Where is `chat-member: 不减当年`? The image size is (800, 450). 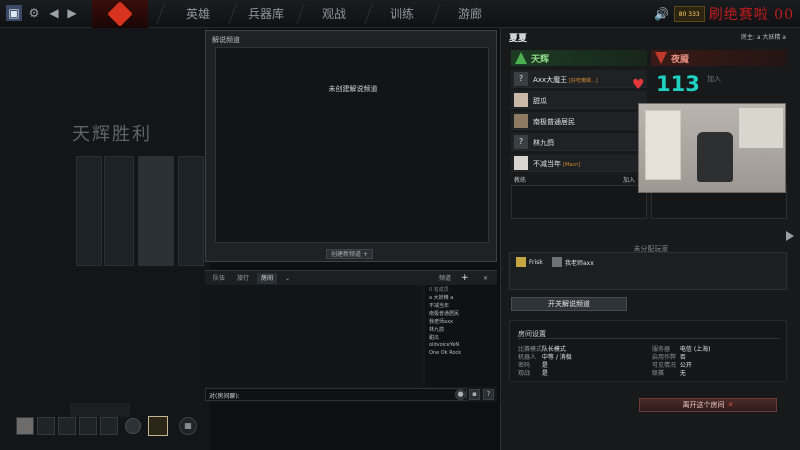
chat-member: 不减当年 is located at coordinates (439, 305).